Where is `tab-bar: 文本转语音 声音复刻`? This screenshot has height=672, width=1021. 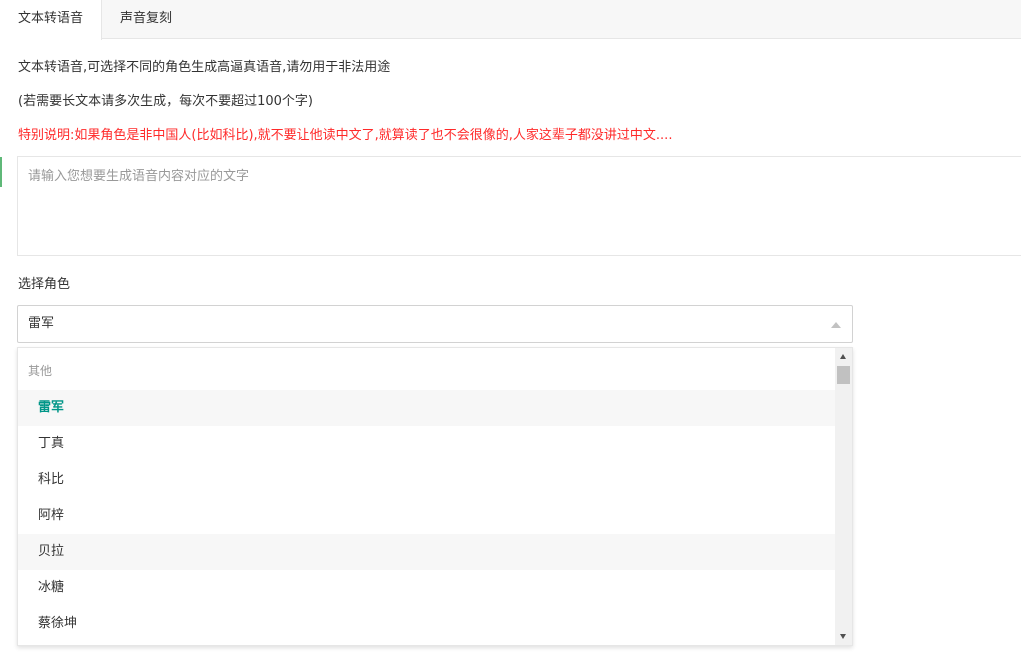 tab-bar: 文本转语音 声音复刻 is located at coordinates (510, 20).